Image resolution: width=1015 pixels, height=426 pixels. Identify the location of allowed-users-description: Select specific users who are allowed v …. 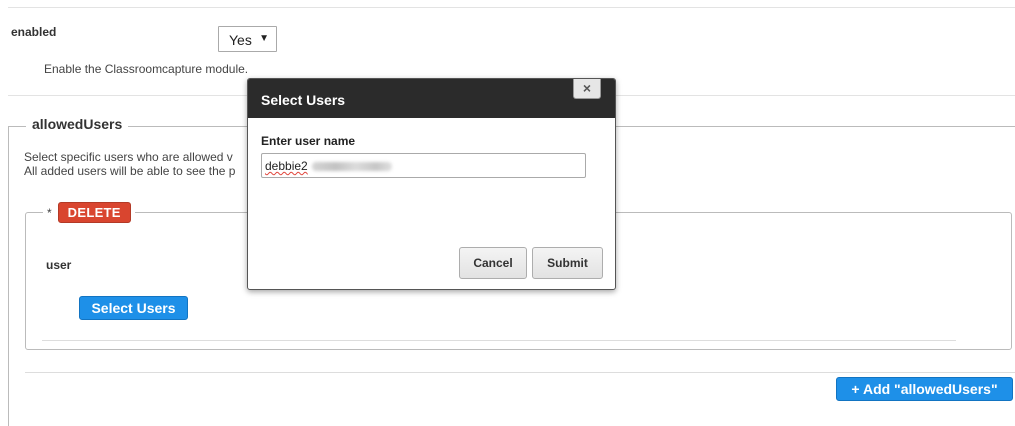
(129, 164).